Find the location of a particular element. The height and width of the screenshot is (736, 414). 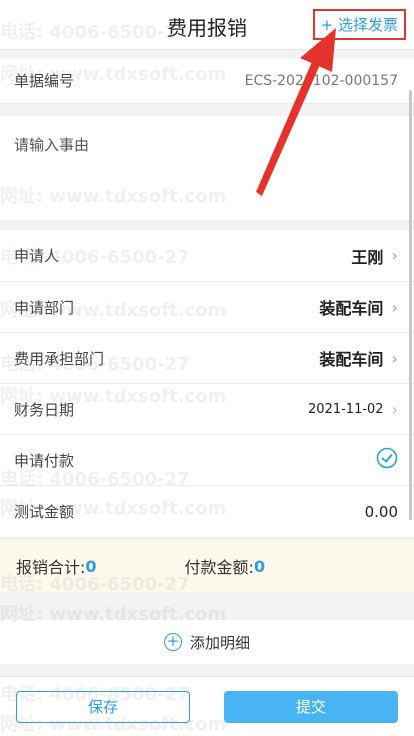

department-label: 申请部门 is located at coordinates (44, 307).